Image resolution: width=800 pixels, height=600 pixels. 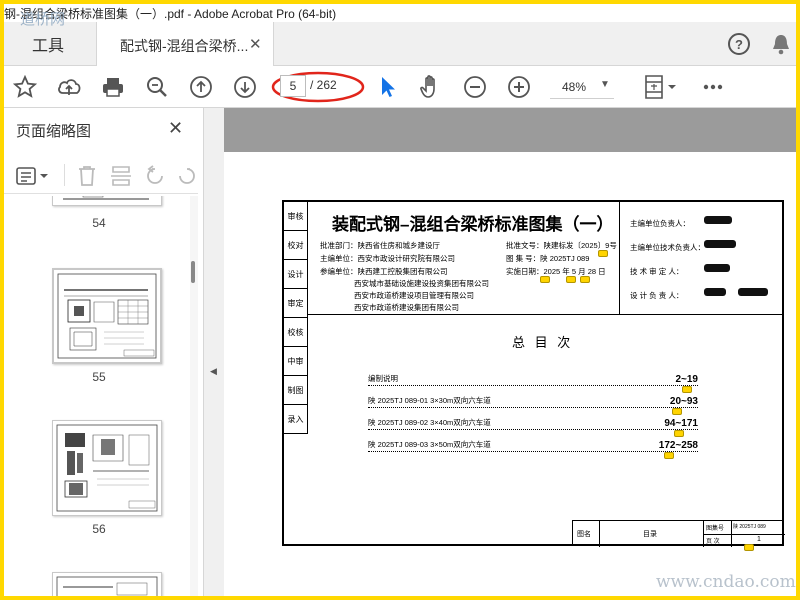 I want to click on toc-item-pages: 94~171, so click(x=680, y=423).